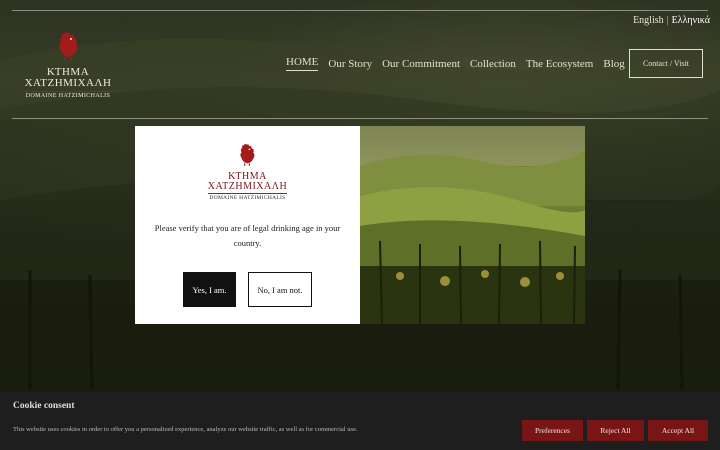 The height and width of the screenshot is (450, 720). I want to click on modal-logo-line-2: ΧΑΤΖΗΜΙΧΑΛΗ, so click(247, 186).